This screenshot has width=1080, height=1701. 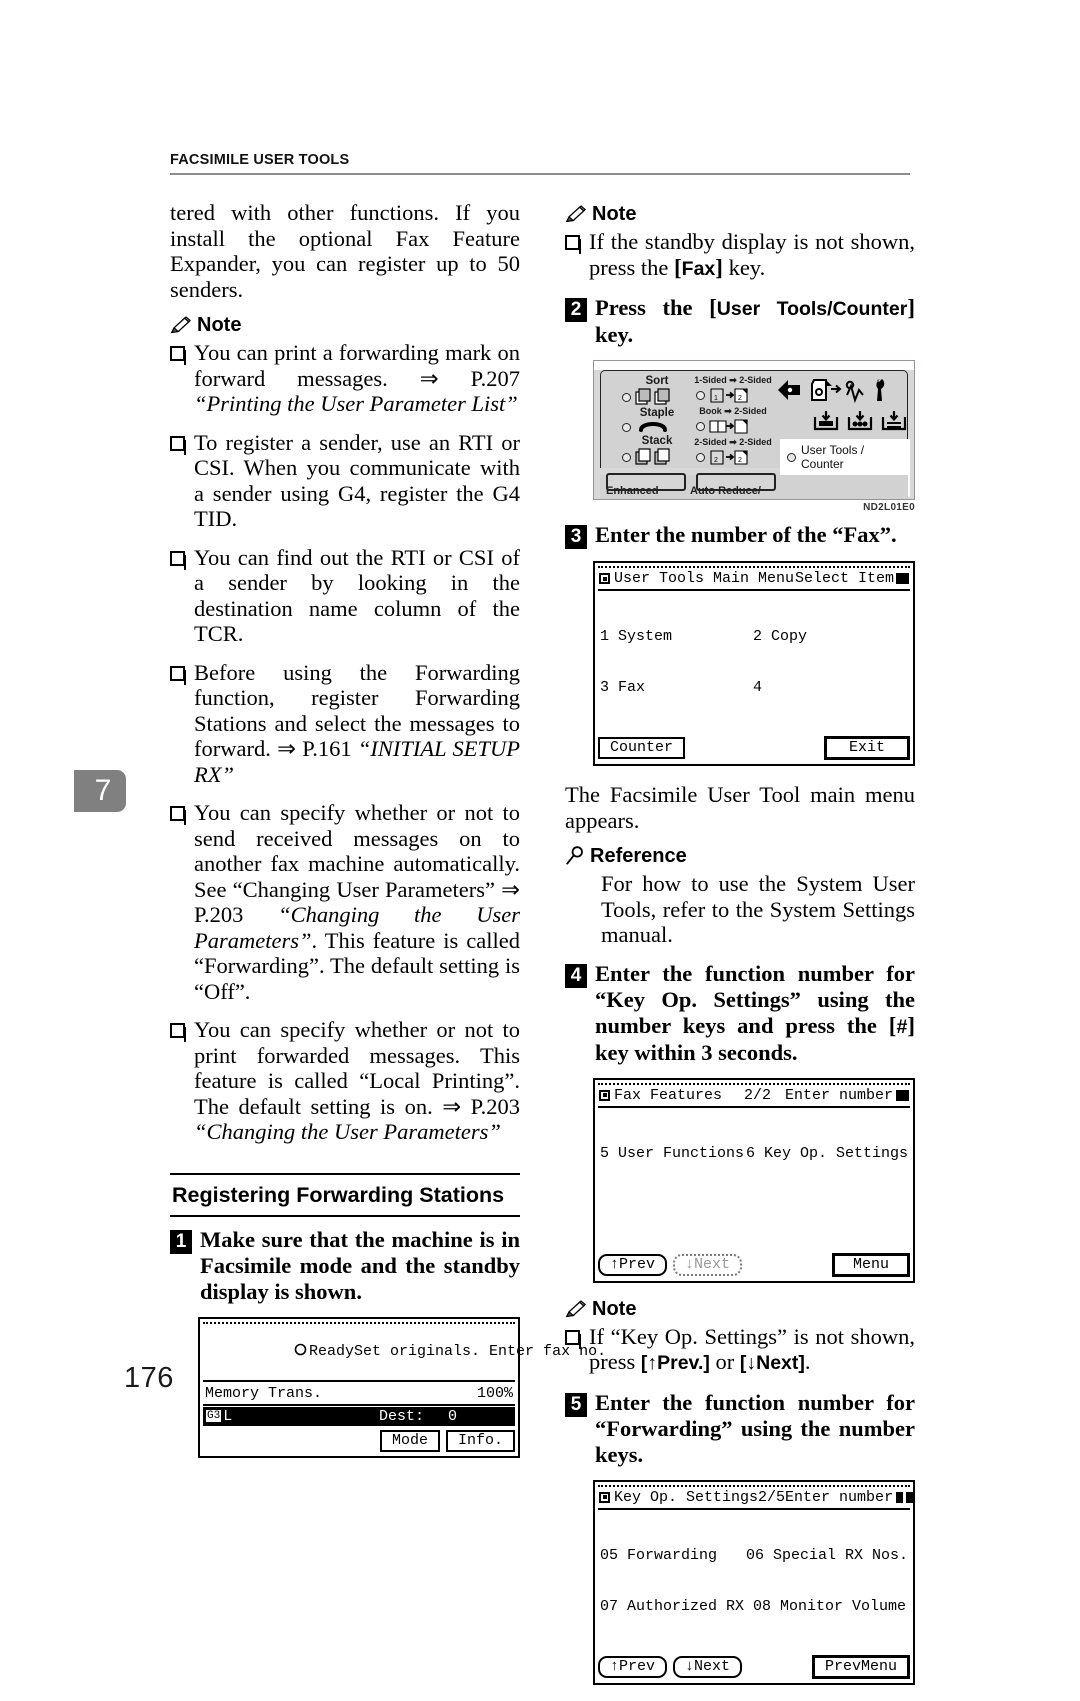 I want to click on menu-item: 05 Forwarding, so click(x=673, y=1555).